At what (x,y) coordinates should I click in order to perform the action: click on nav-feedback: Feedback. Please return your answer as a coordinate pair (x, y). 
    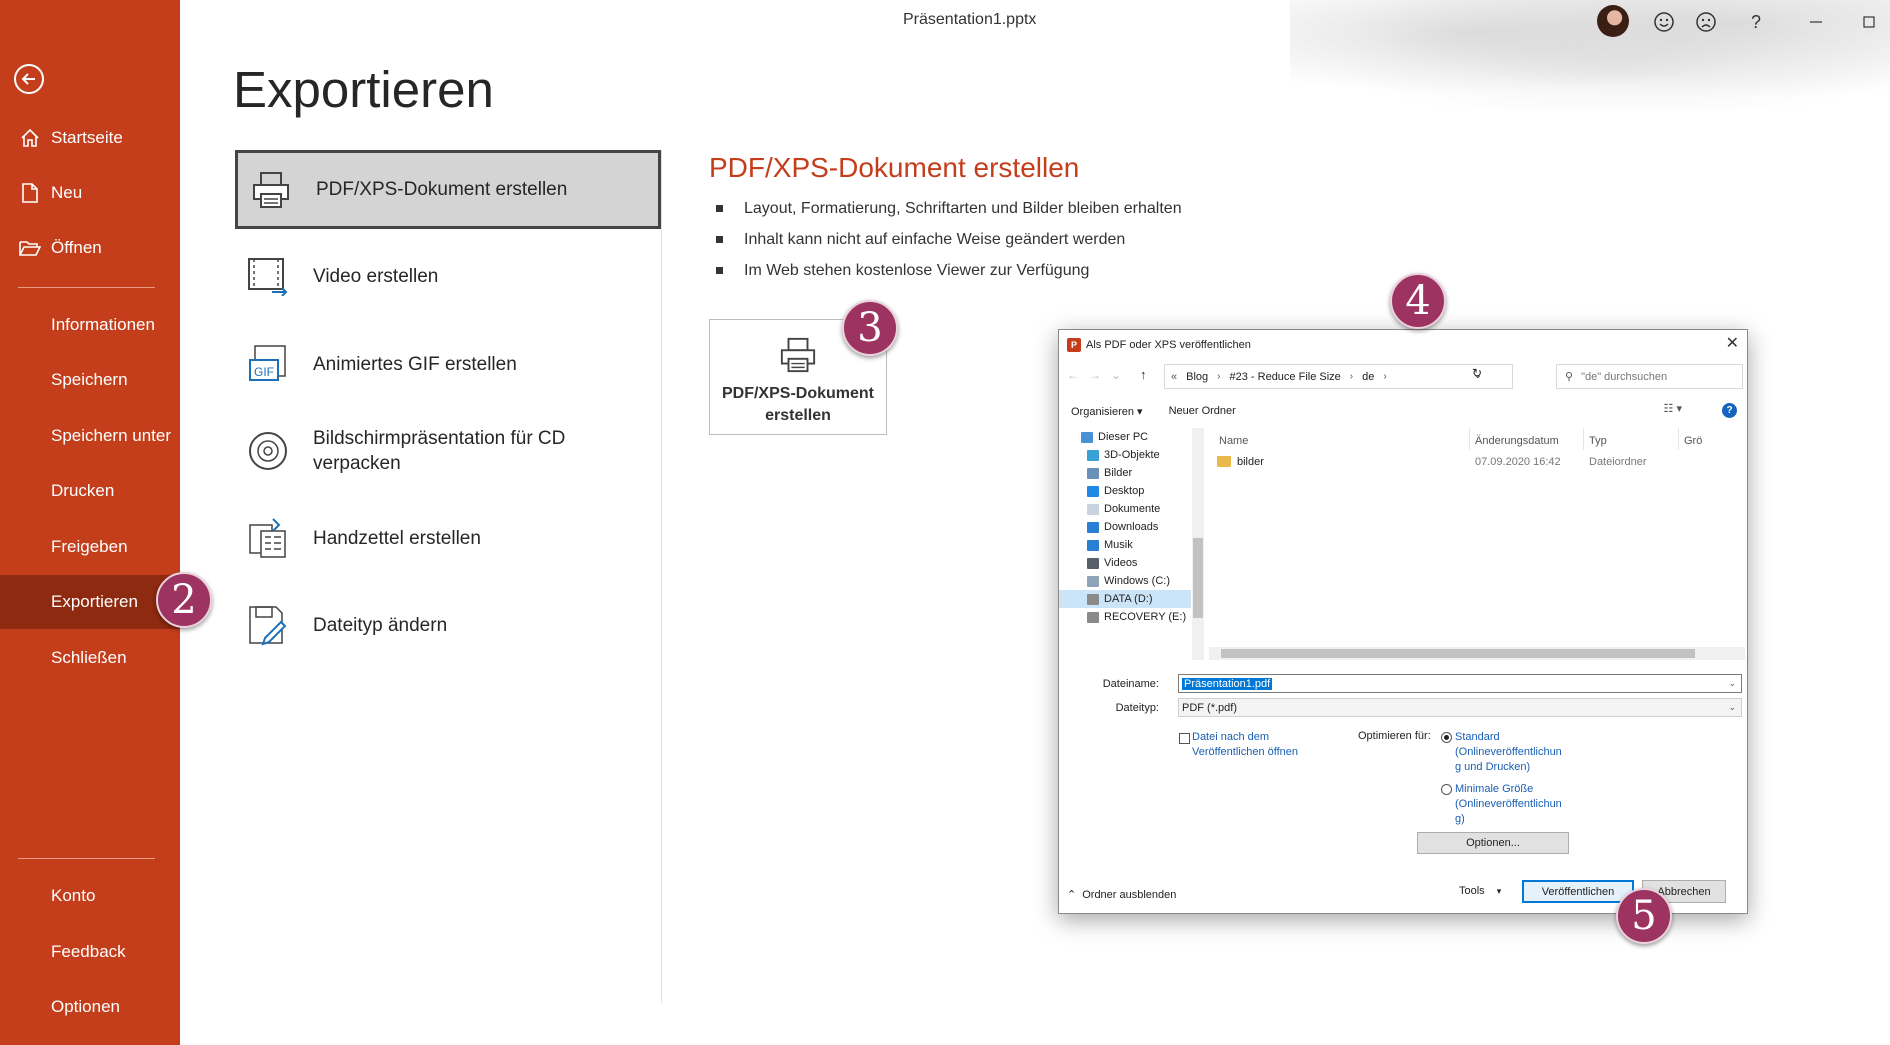
    Looking at the image, I should click on (90, 952).